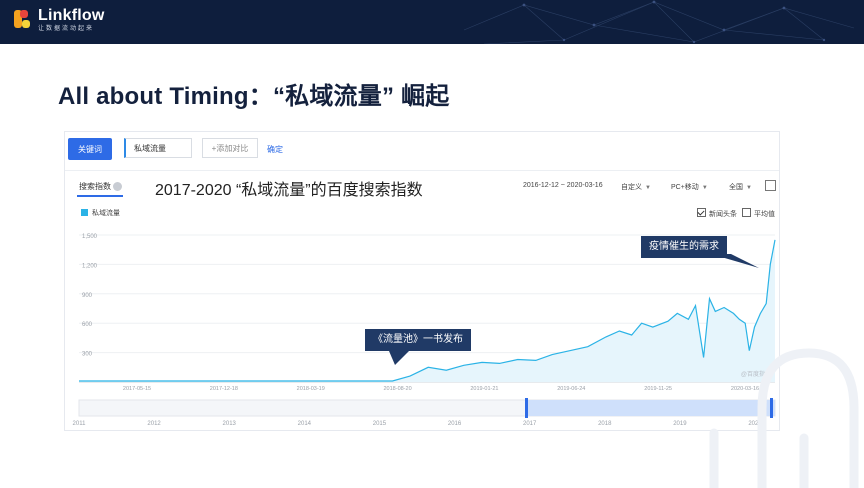 Image resolution: width=864 pixels, height=488 pixels. Describe the element at coordinates (380, 424) in the screenshot. I see `brush-year-label: 2015` at that location.